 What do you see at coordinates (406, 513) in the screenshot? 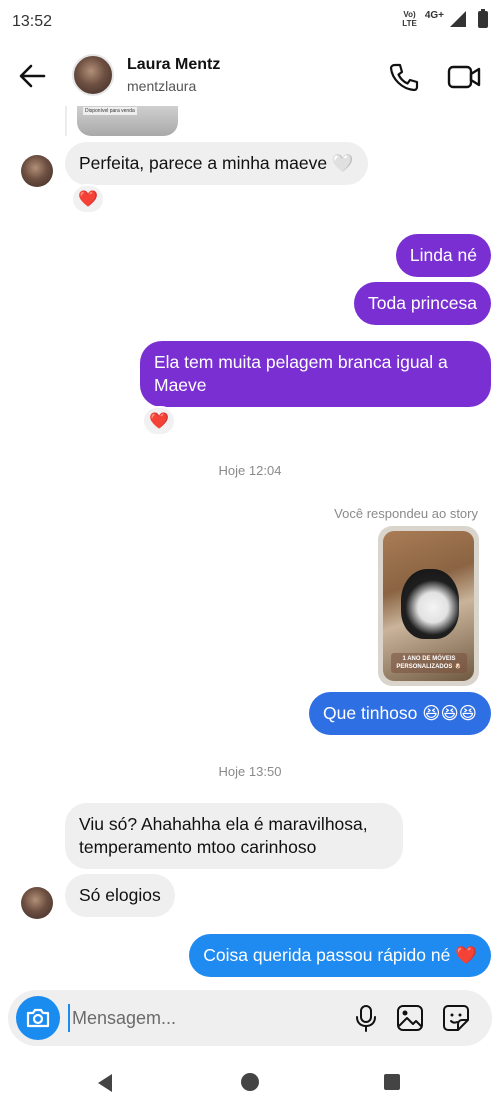
I see `story-reply-label: Você respondeu ao story` at bounding box center [406, 513].